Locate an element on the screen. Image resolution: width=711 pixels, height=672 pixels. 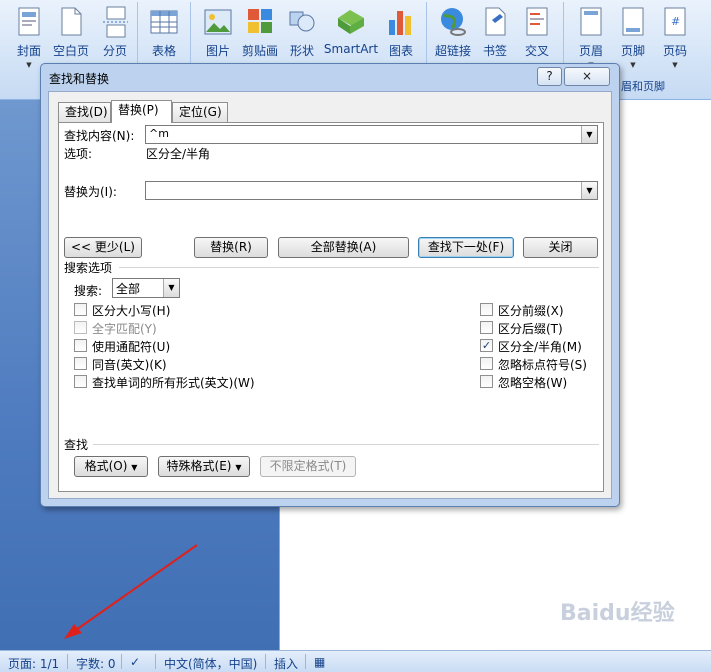
watermark: Baidu经验 is located at coordinates (617, 613).